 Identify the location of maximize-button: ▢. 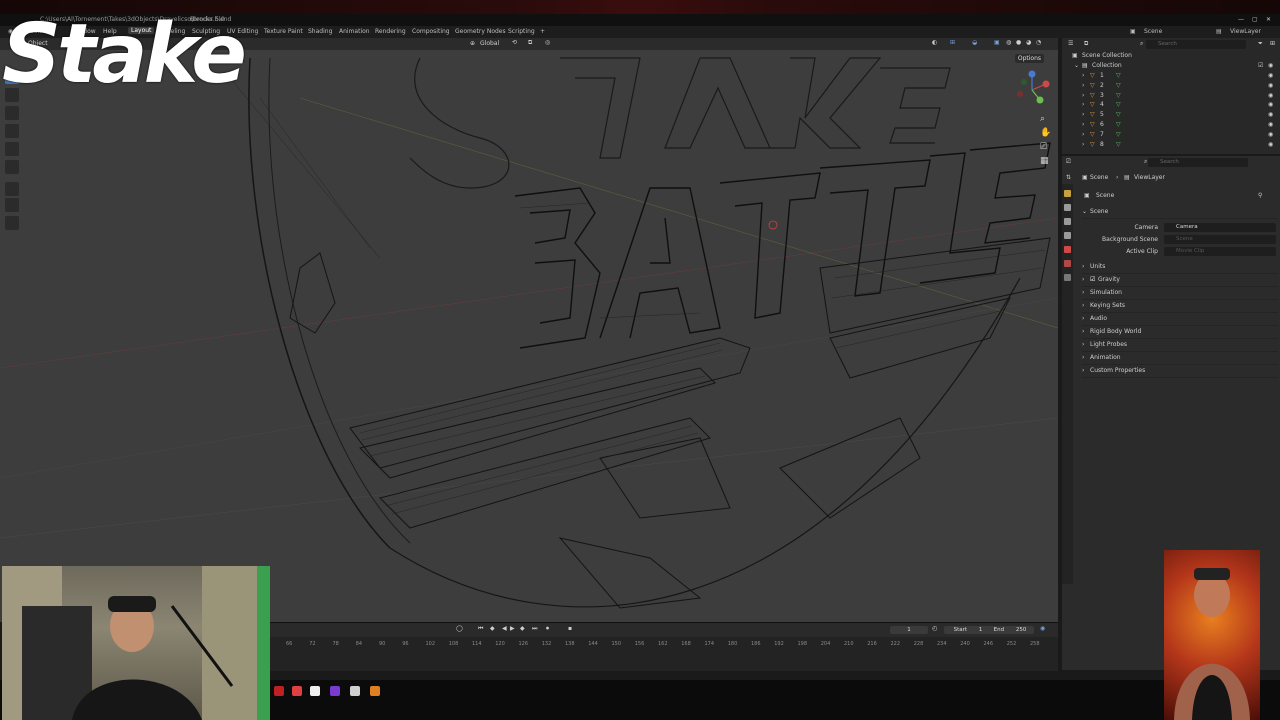
(1255, 19).